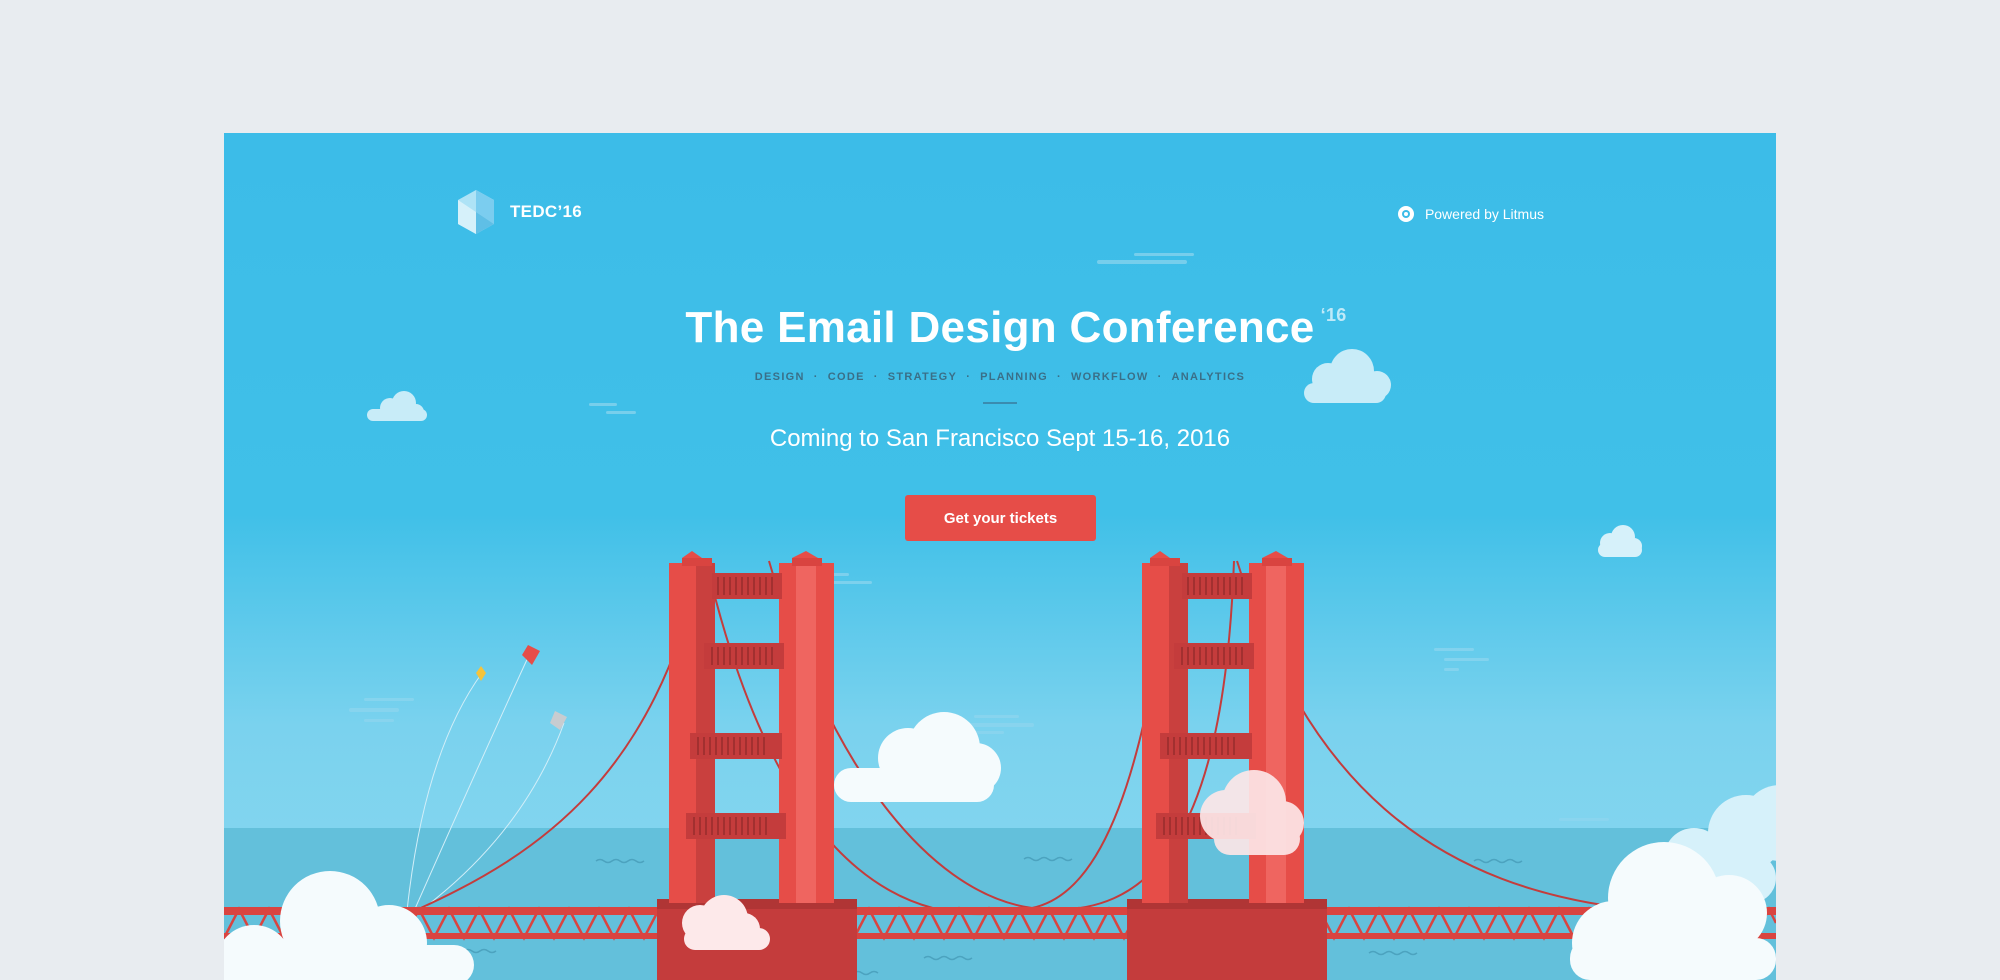 Image resolution: width=2000 pixels, height=980 pixels. What do you see at coordinates (1000, 438) in the screenshot?
I see `event-subtitle: Coming to San Francisco Sept 15-16, 2016` at bounding box center [1000, 438].